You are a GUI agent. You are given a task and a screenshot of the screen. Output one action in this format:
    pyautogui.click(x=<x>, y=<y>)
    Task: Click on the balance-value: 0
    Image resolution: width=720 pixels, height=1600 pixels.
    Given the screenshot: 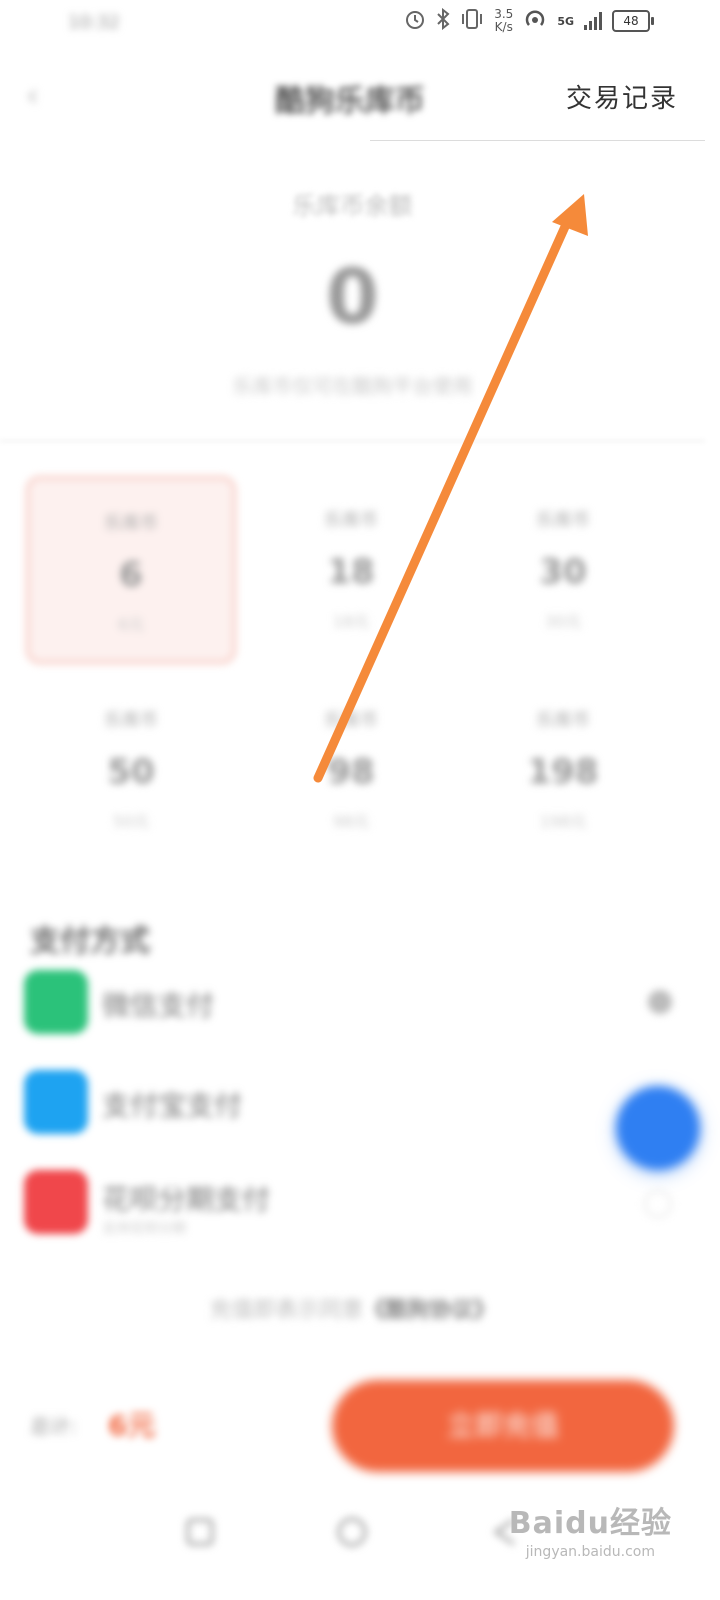 What is the action you would take?
    pyautogui.click(x=352, y=296)
    